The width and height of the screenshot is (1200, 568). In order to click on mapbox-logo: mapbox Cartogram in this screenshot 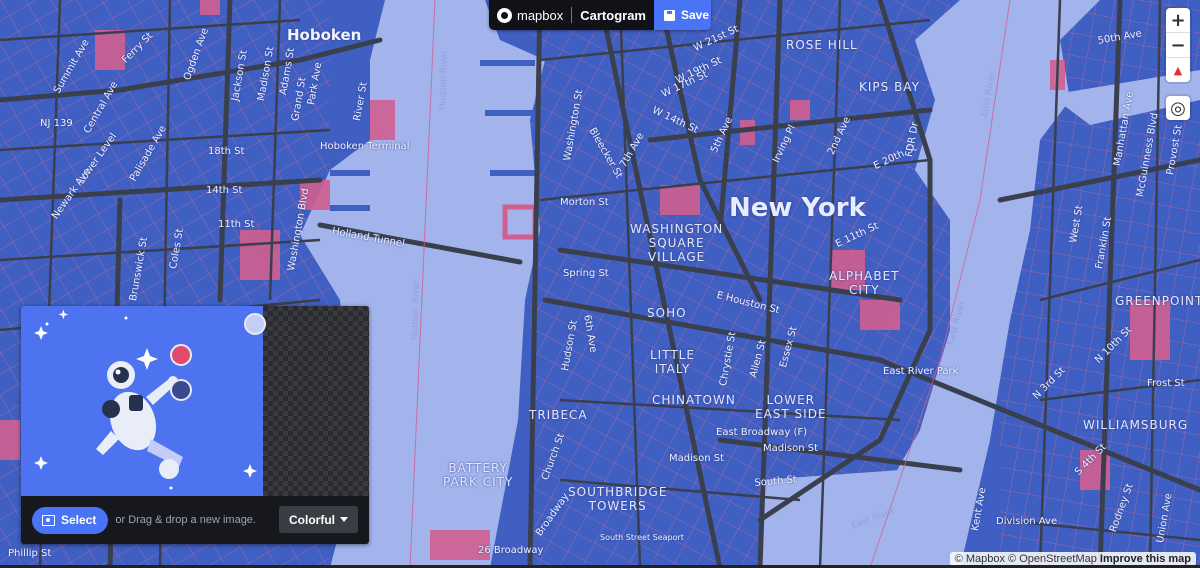, I will do `click(571, 15)`.